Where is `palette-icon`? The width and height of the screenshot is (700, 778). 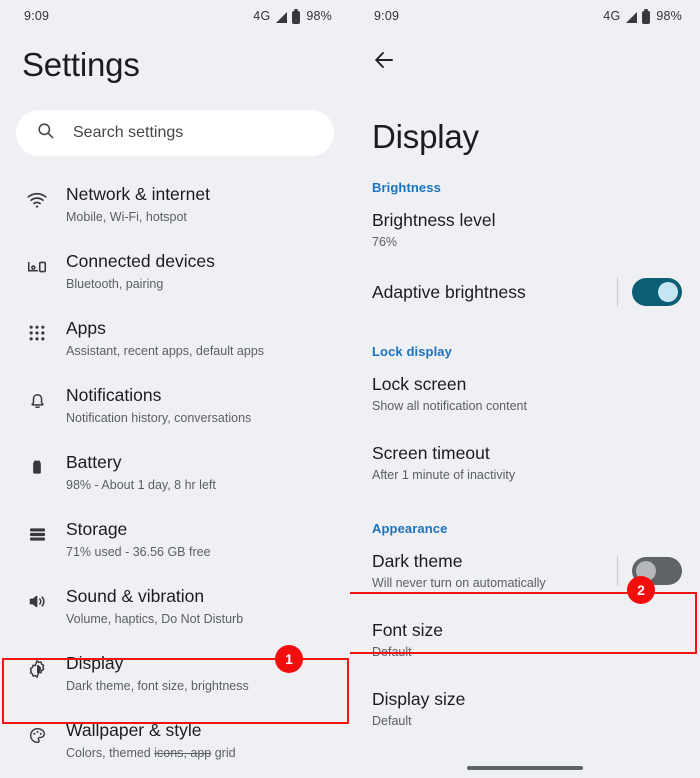
palette-icon is located at coordinates (37, 735).